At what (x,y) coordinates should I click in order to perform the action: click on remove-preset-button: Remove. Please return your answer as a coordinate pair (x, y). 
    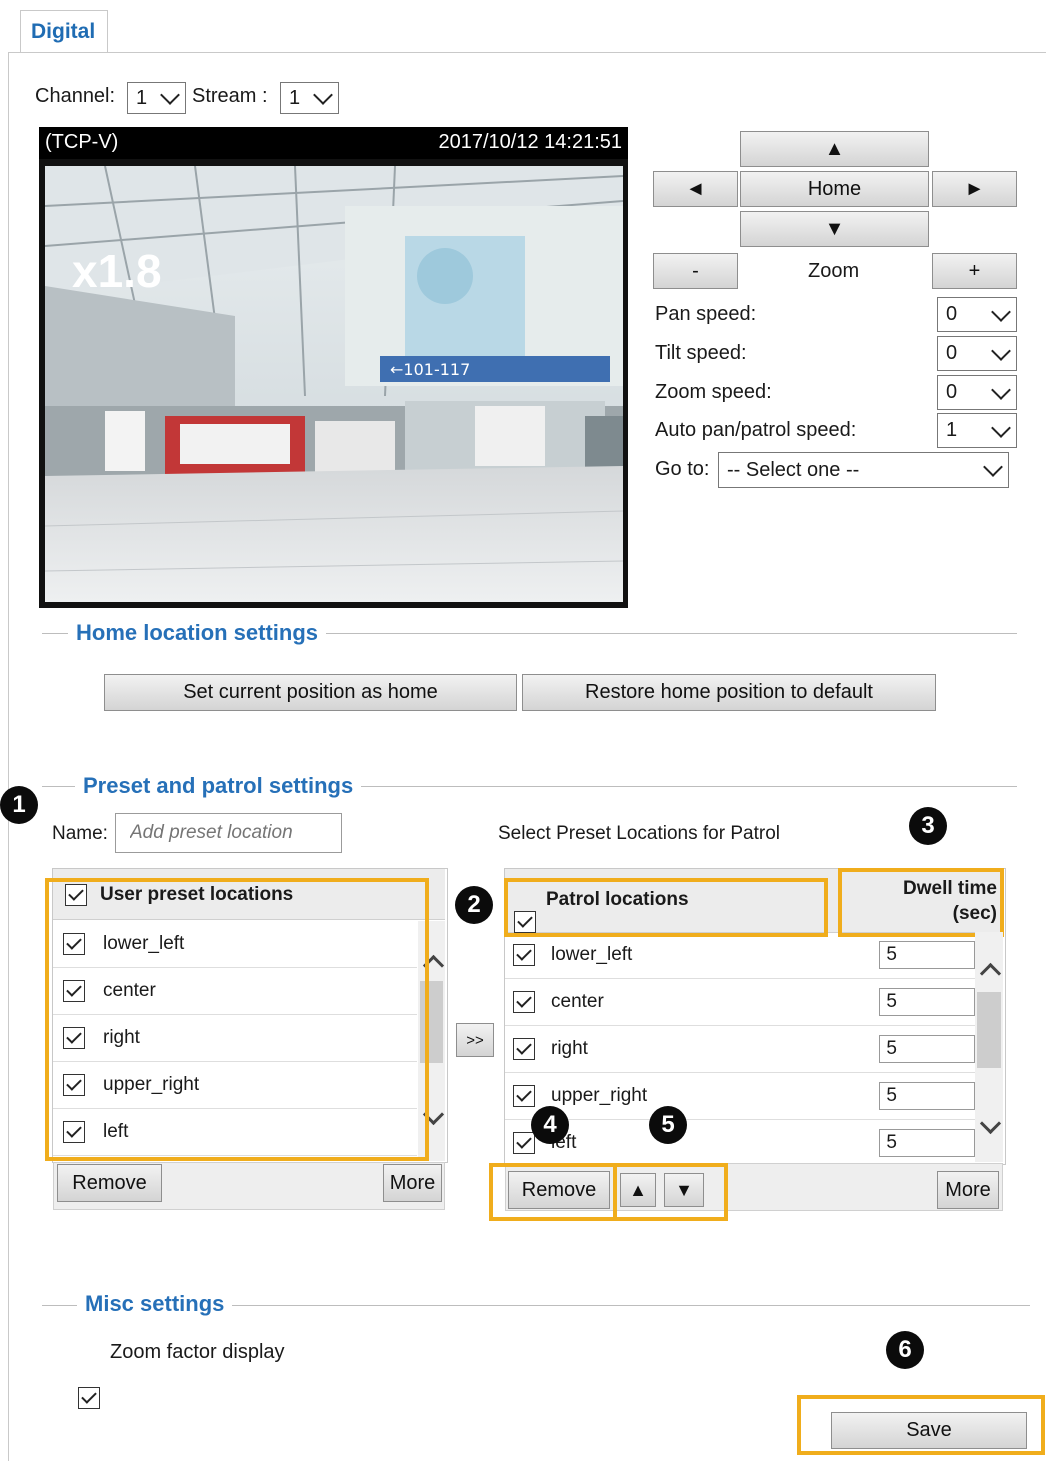
    Looking at the image, I should click on (109, 1183).